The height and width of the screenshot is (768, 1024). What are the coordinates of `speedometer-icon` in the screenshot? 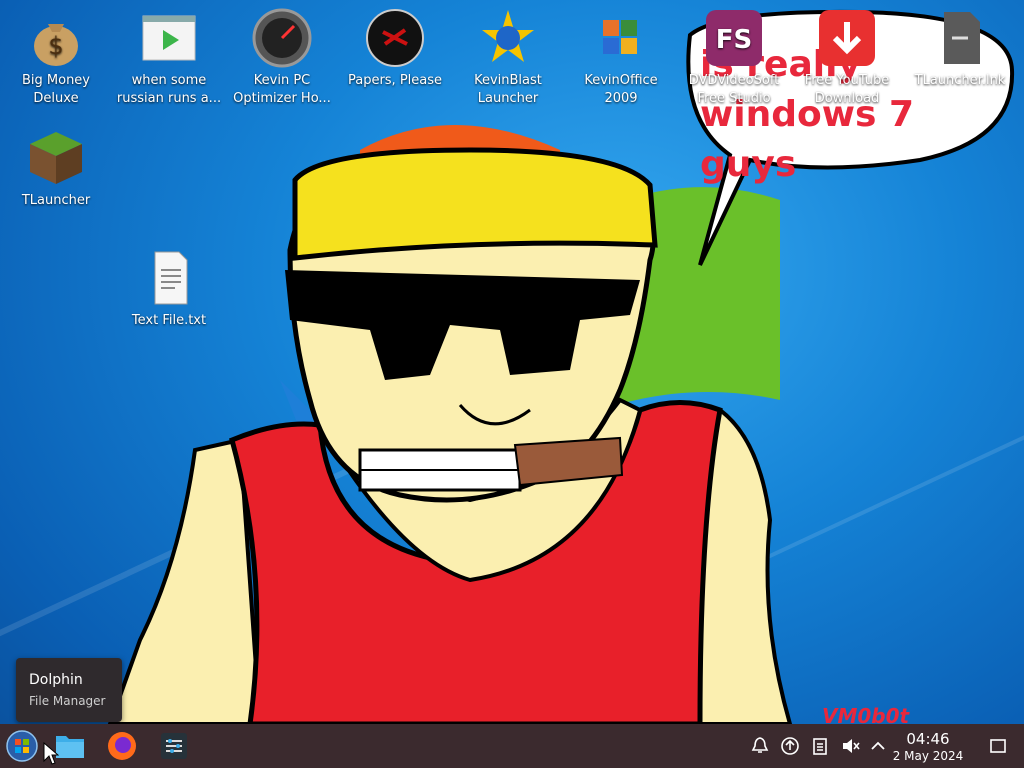 It's located at (282, 38).